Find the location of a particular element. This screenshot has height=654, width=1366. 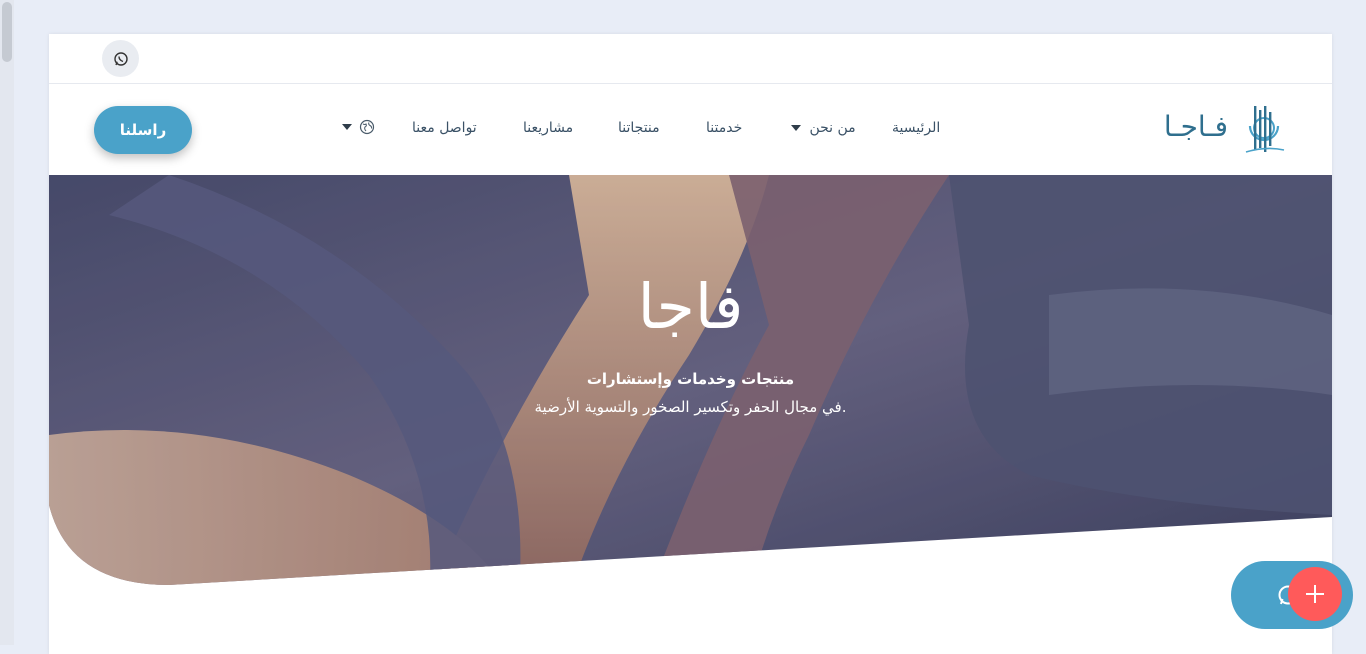

nav-item-contact: تواصل معنا is located at coordinates (444, 128).